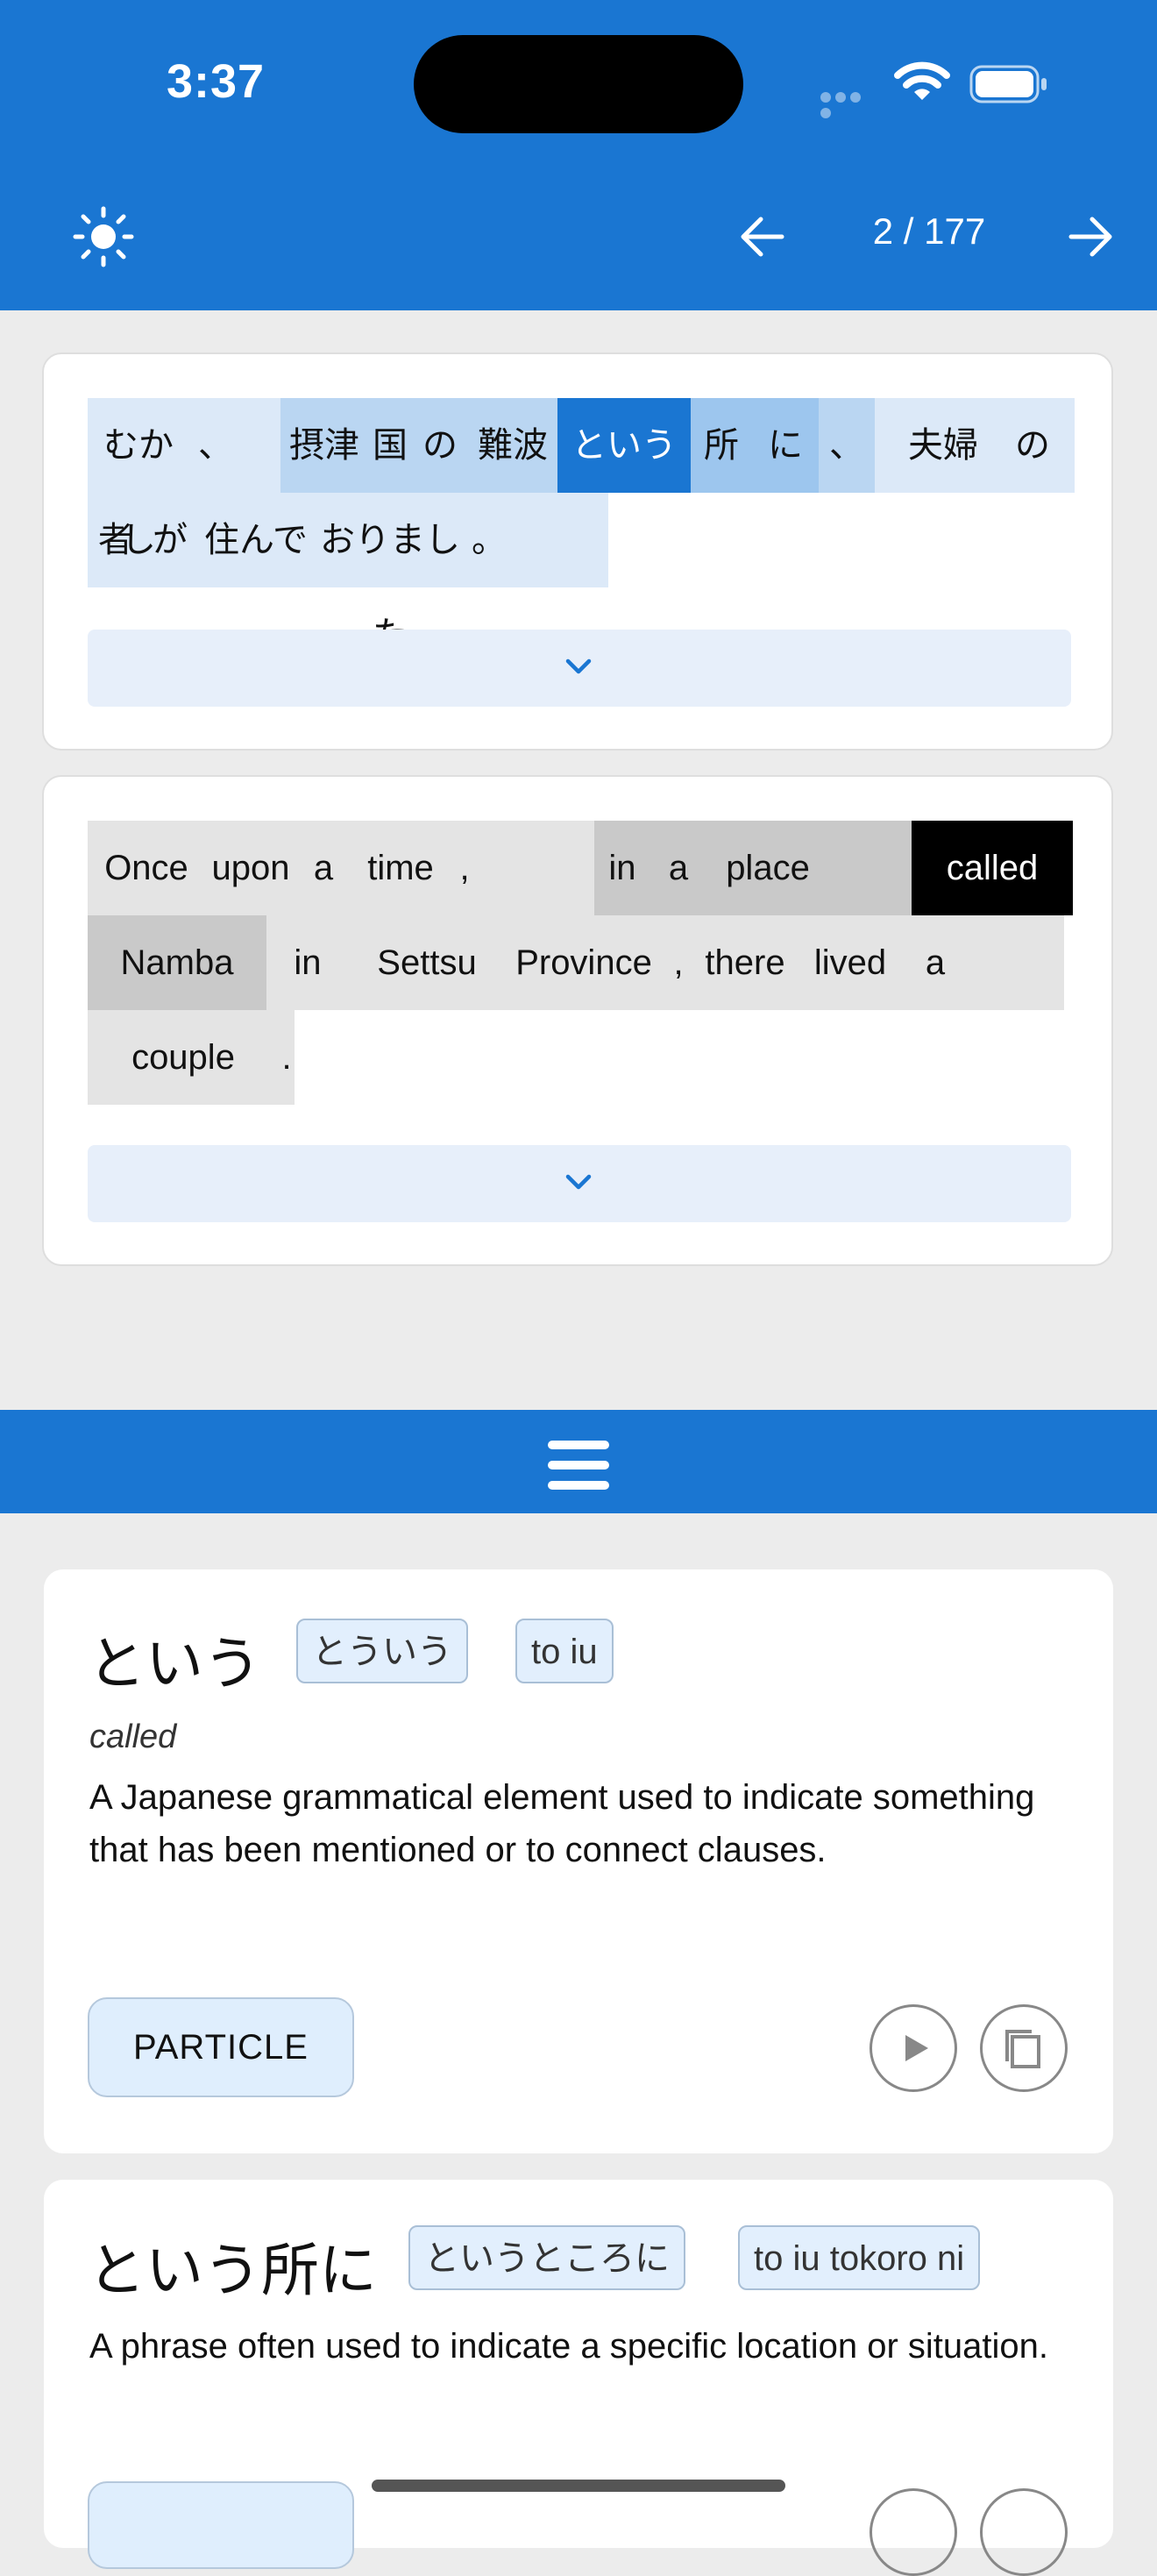 This screenshot has height=2576, width=1157. What do you see at coordinates (929, 231) in the screenshot?
I see `page-indicator: 2 / 177` at bounding box center [929, 231].